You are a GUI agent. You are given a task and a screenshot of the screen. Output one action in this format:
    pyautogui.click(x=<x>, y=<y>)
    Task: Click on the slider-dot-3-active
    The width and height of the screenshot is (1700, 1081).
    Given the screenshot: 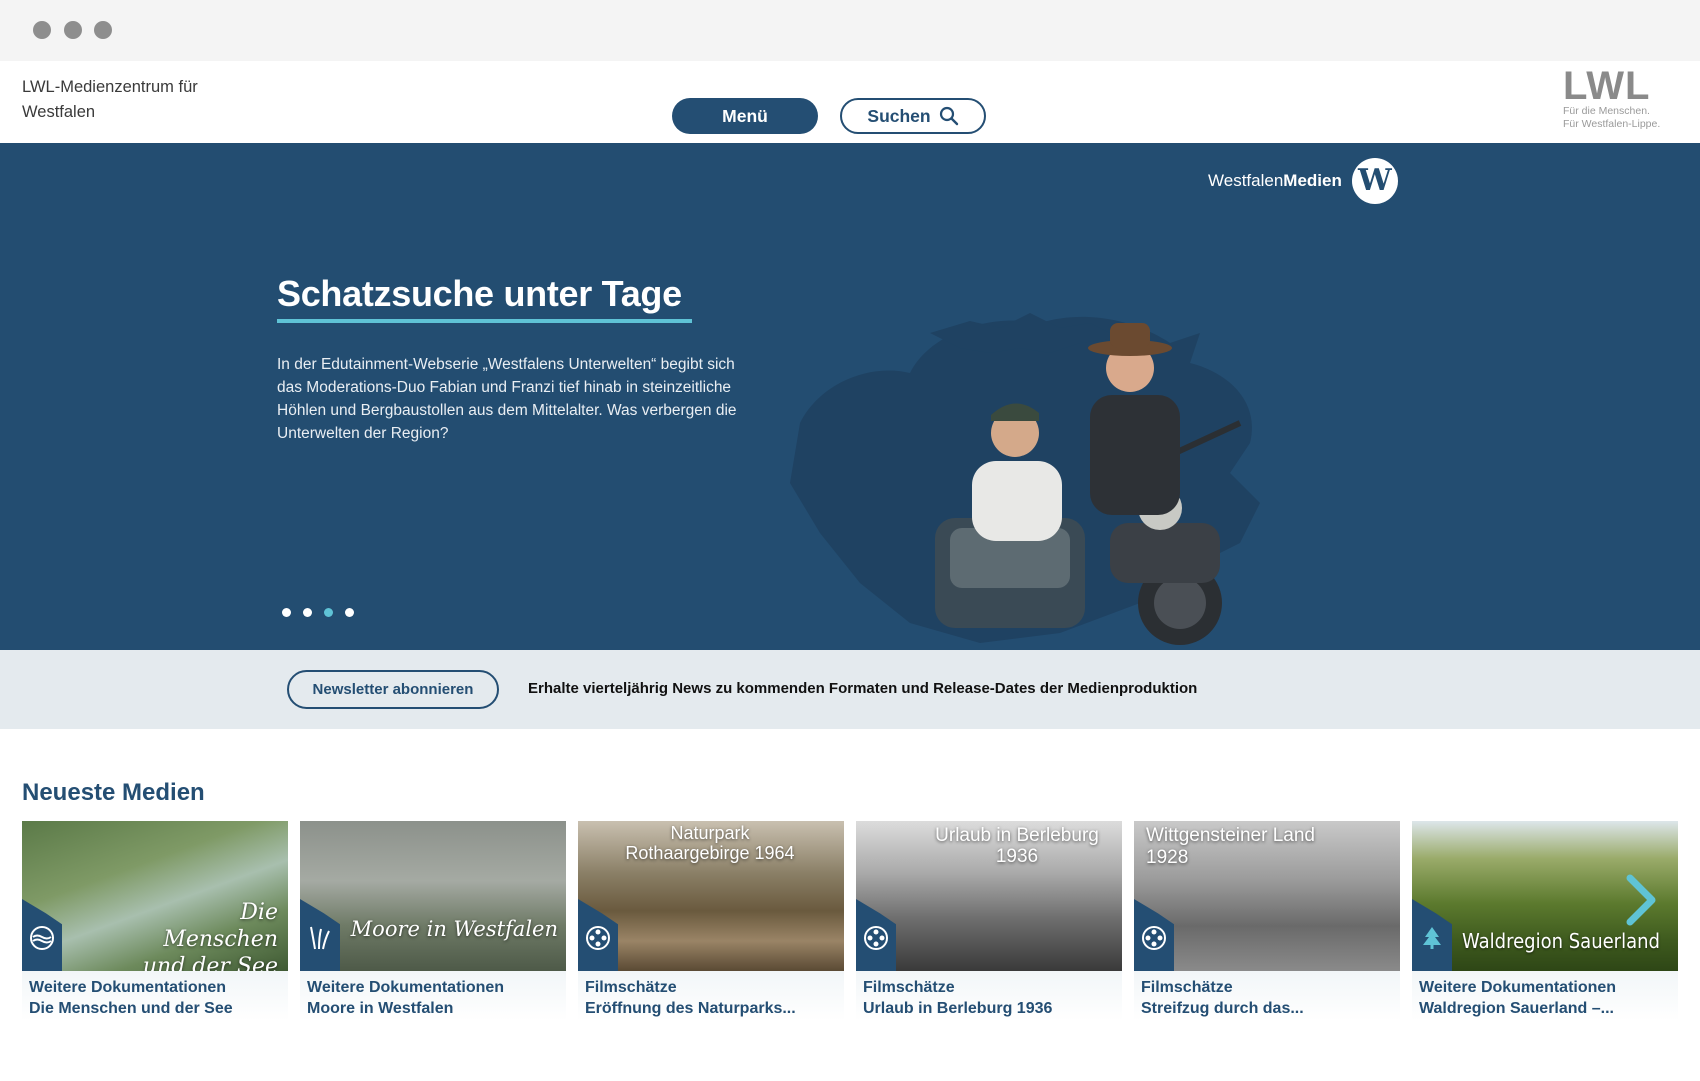 What is the action you would take?
    pyautogui.click(x=328, y=612)
    